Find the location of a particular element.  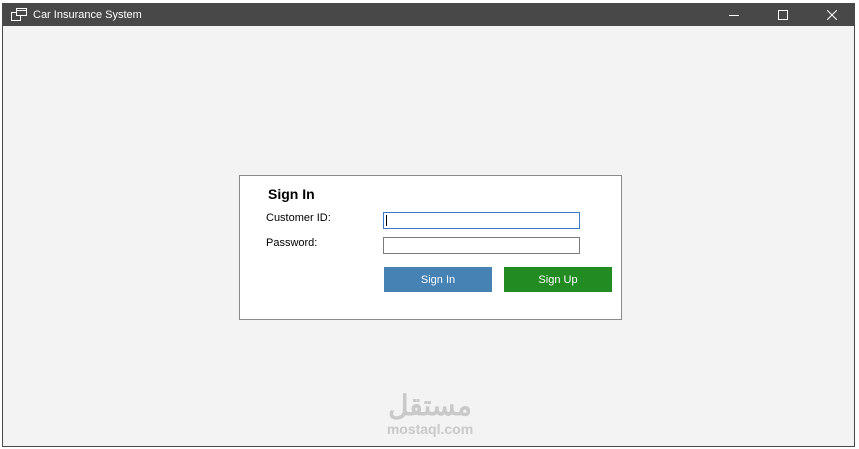

window-title: Car Insurance System is located at coordinates (87, 15).